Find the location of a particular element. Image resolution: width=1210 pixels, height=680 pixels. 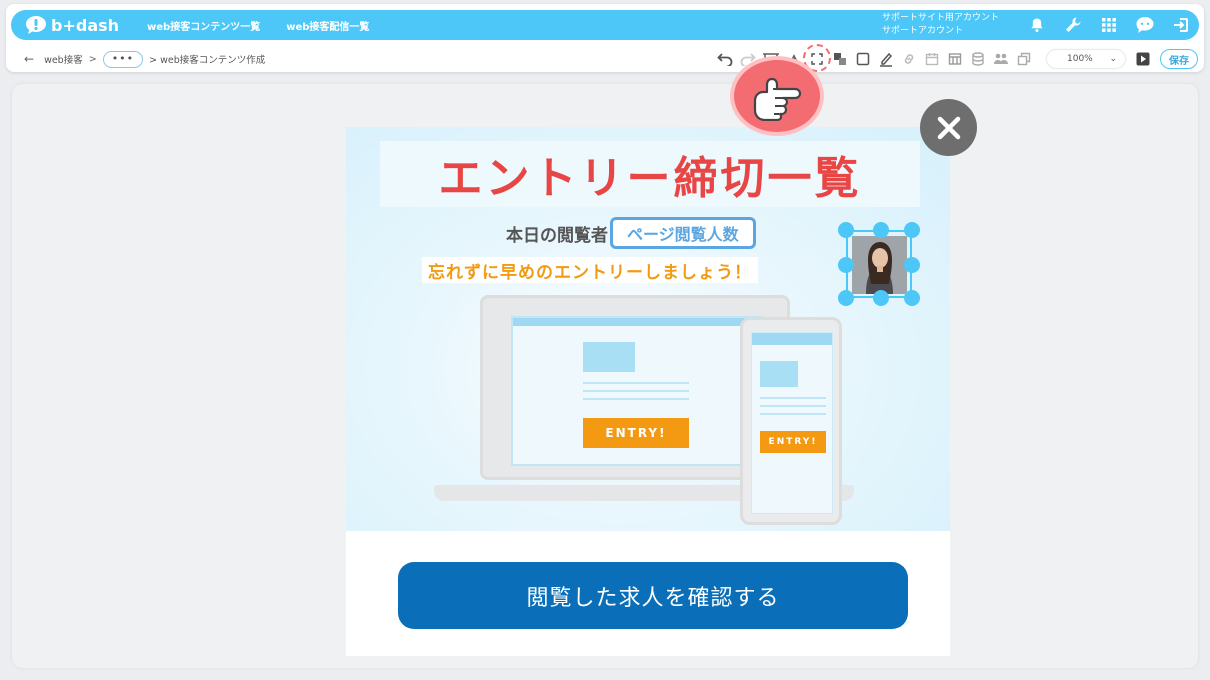

header-right: サポートサイト用アカウント サポートアカウント is located at coordinates (1040, 25).